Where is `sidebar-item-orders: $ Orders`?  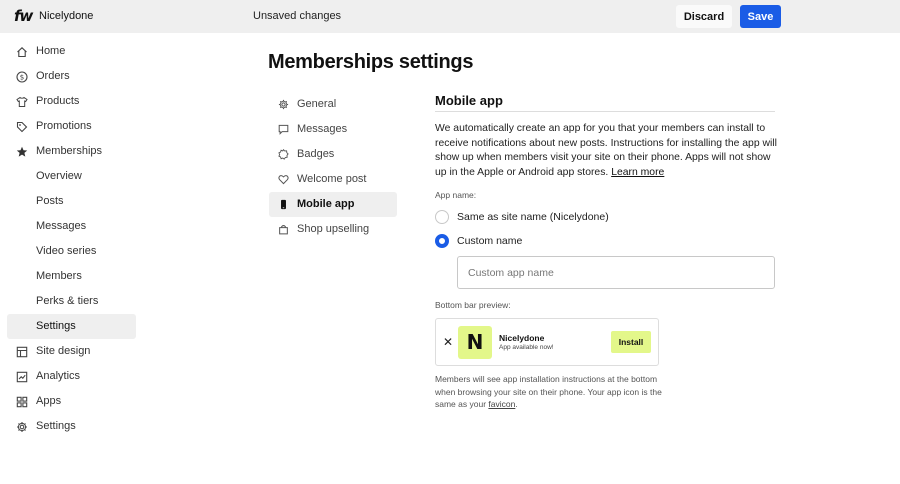 sidebar-item-orders: $ Orders is located at coordinates (71, 76).